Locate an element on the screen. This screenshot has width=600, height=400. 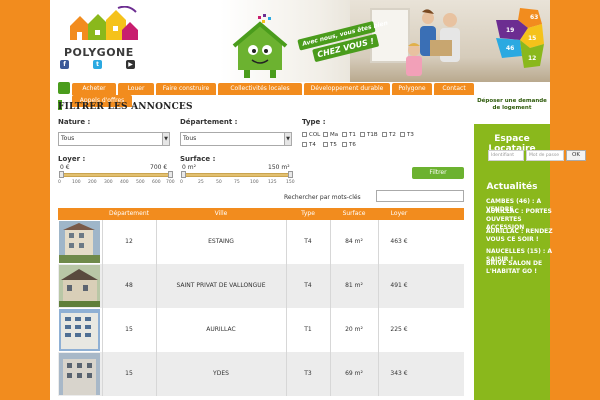
logo: POLYGONE is located at coordinates (103, 32).